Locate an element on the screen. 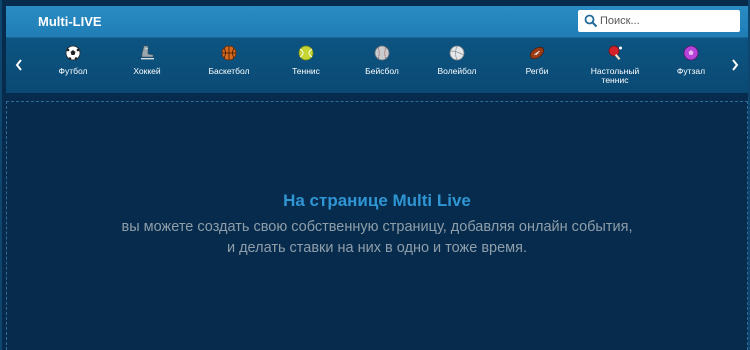 The height and width of the screenshot is (350, 750). search-box is located at coordinates (659, 21).